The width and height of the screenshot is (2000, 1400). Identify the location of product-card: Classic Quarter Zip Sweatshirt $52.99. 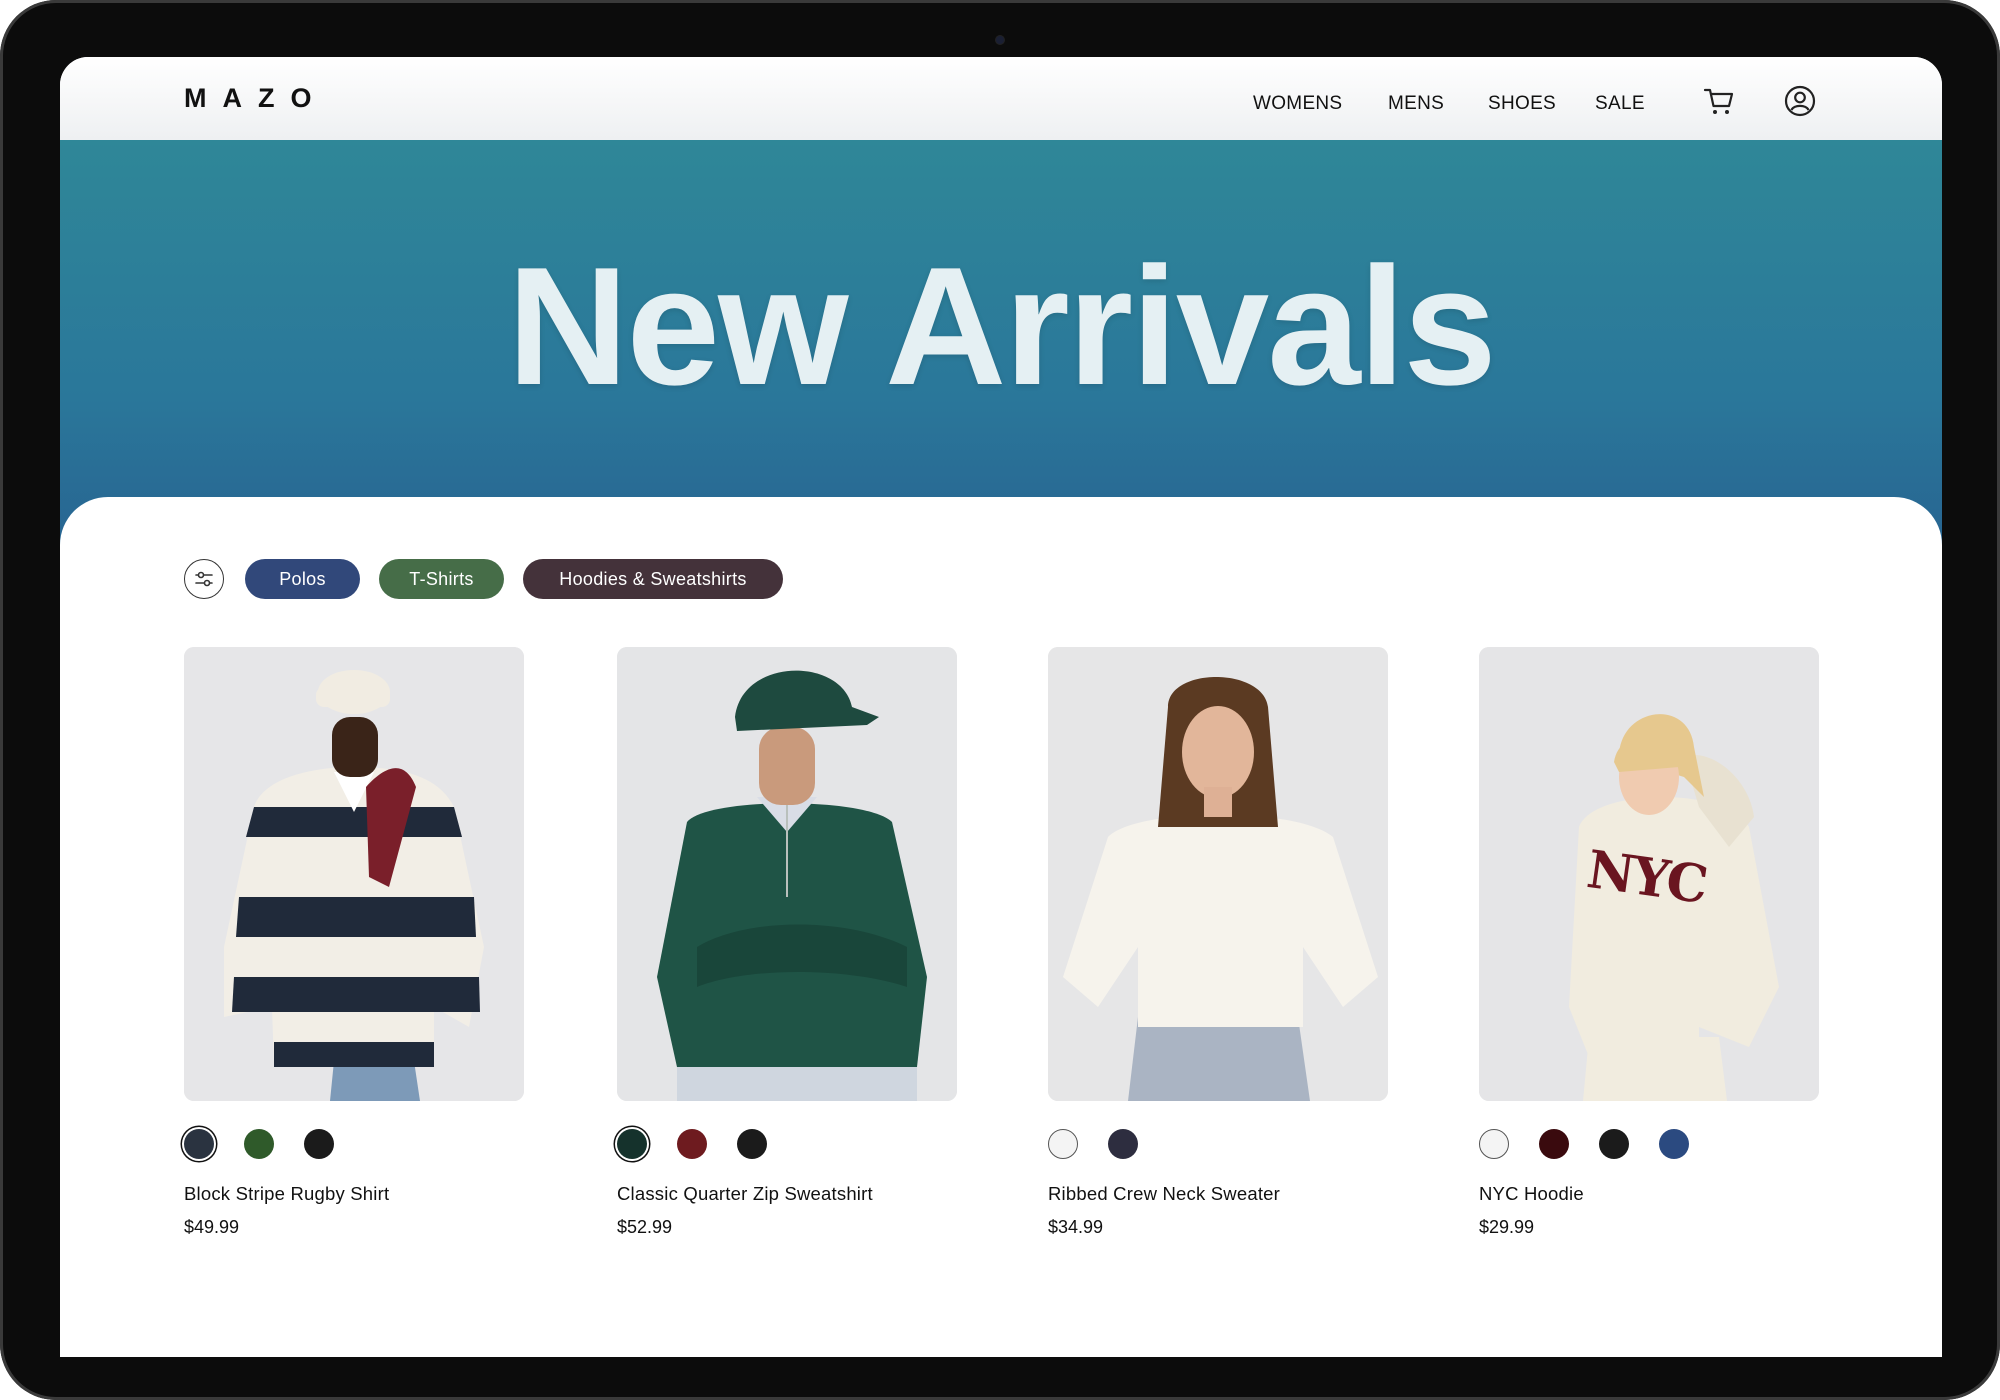
(787, 942).